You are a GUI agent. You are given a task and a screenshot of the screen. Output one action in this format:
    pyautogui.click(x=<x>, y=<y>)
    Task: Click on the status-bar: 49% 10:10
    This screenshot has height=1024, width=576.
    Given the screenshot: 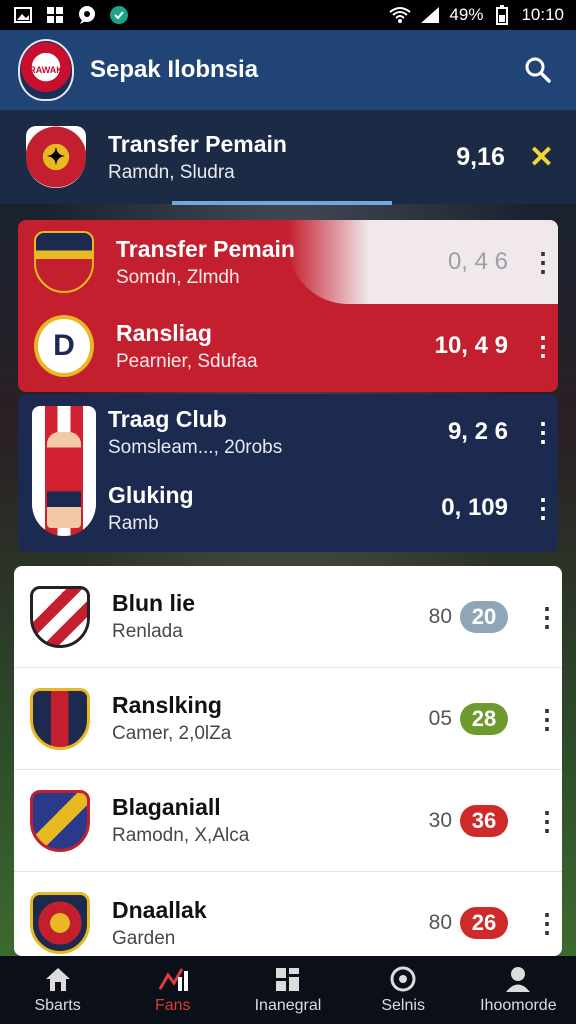 What is the action you would take?
    pyautogui.click(x=288, y=15)
    